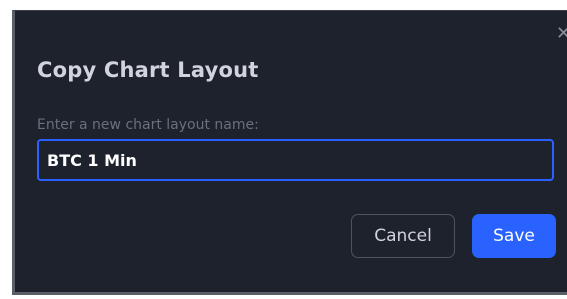 Image resolution: width=567 pixels, height=299 pixels. I want to click on layout-name-input, so click(295, 160).